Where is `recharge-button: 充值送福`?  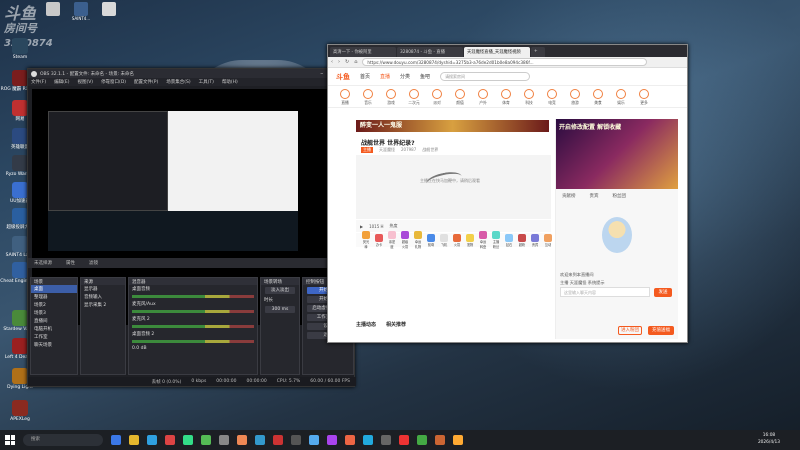 recharge-button: 充值送福 is located at coordinates (661, 330).